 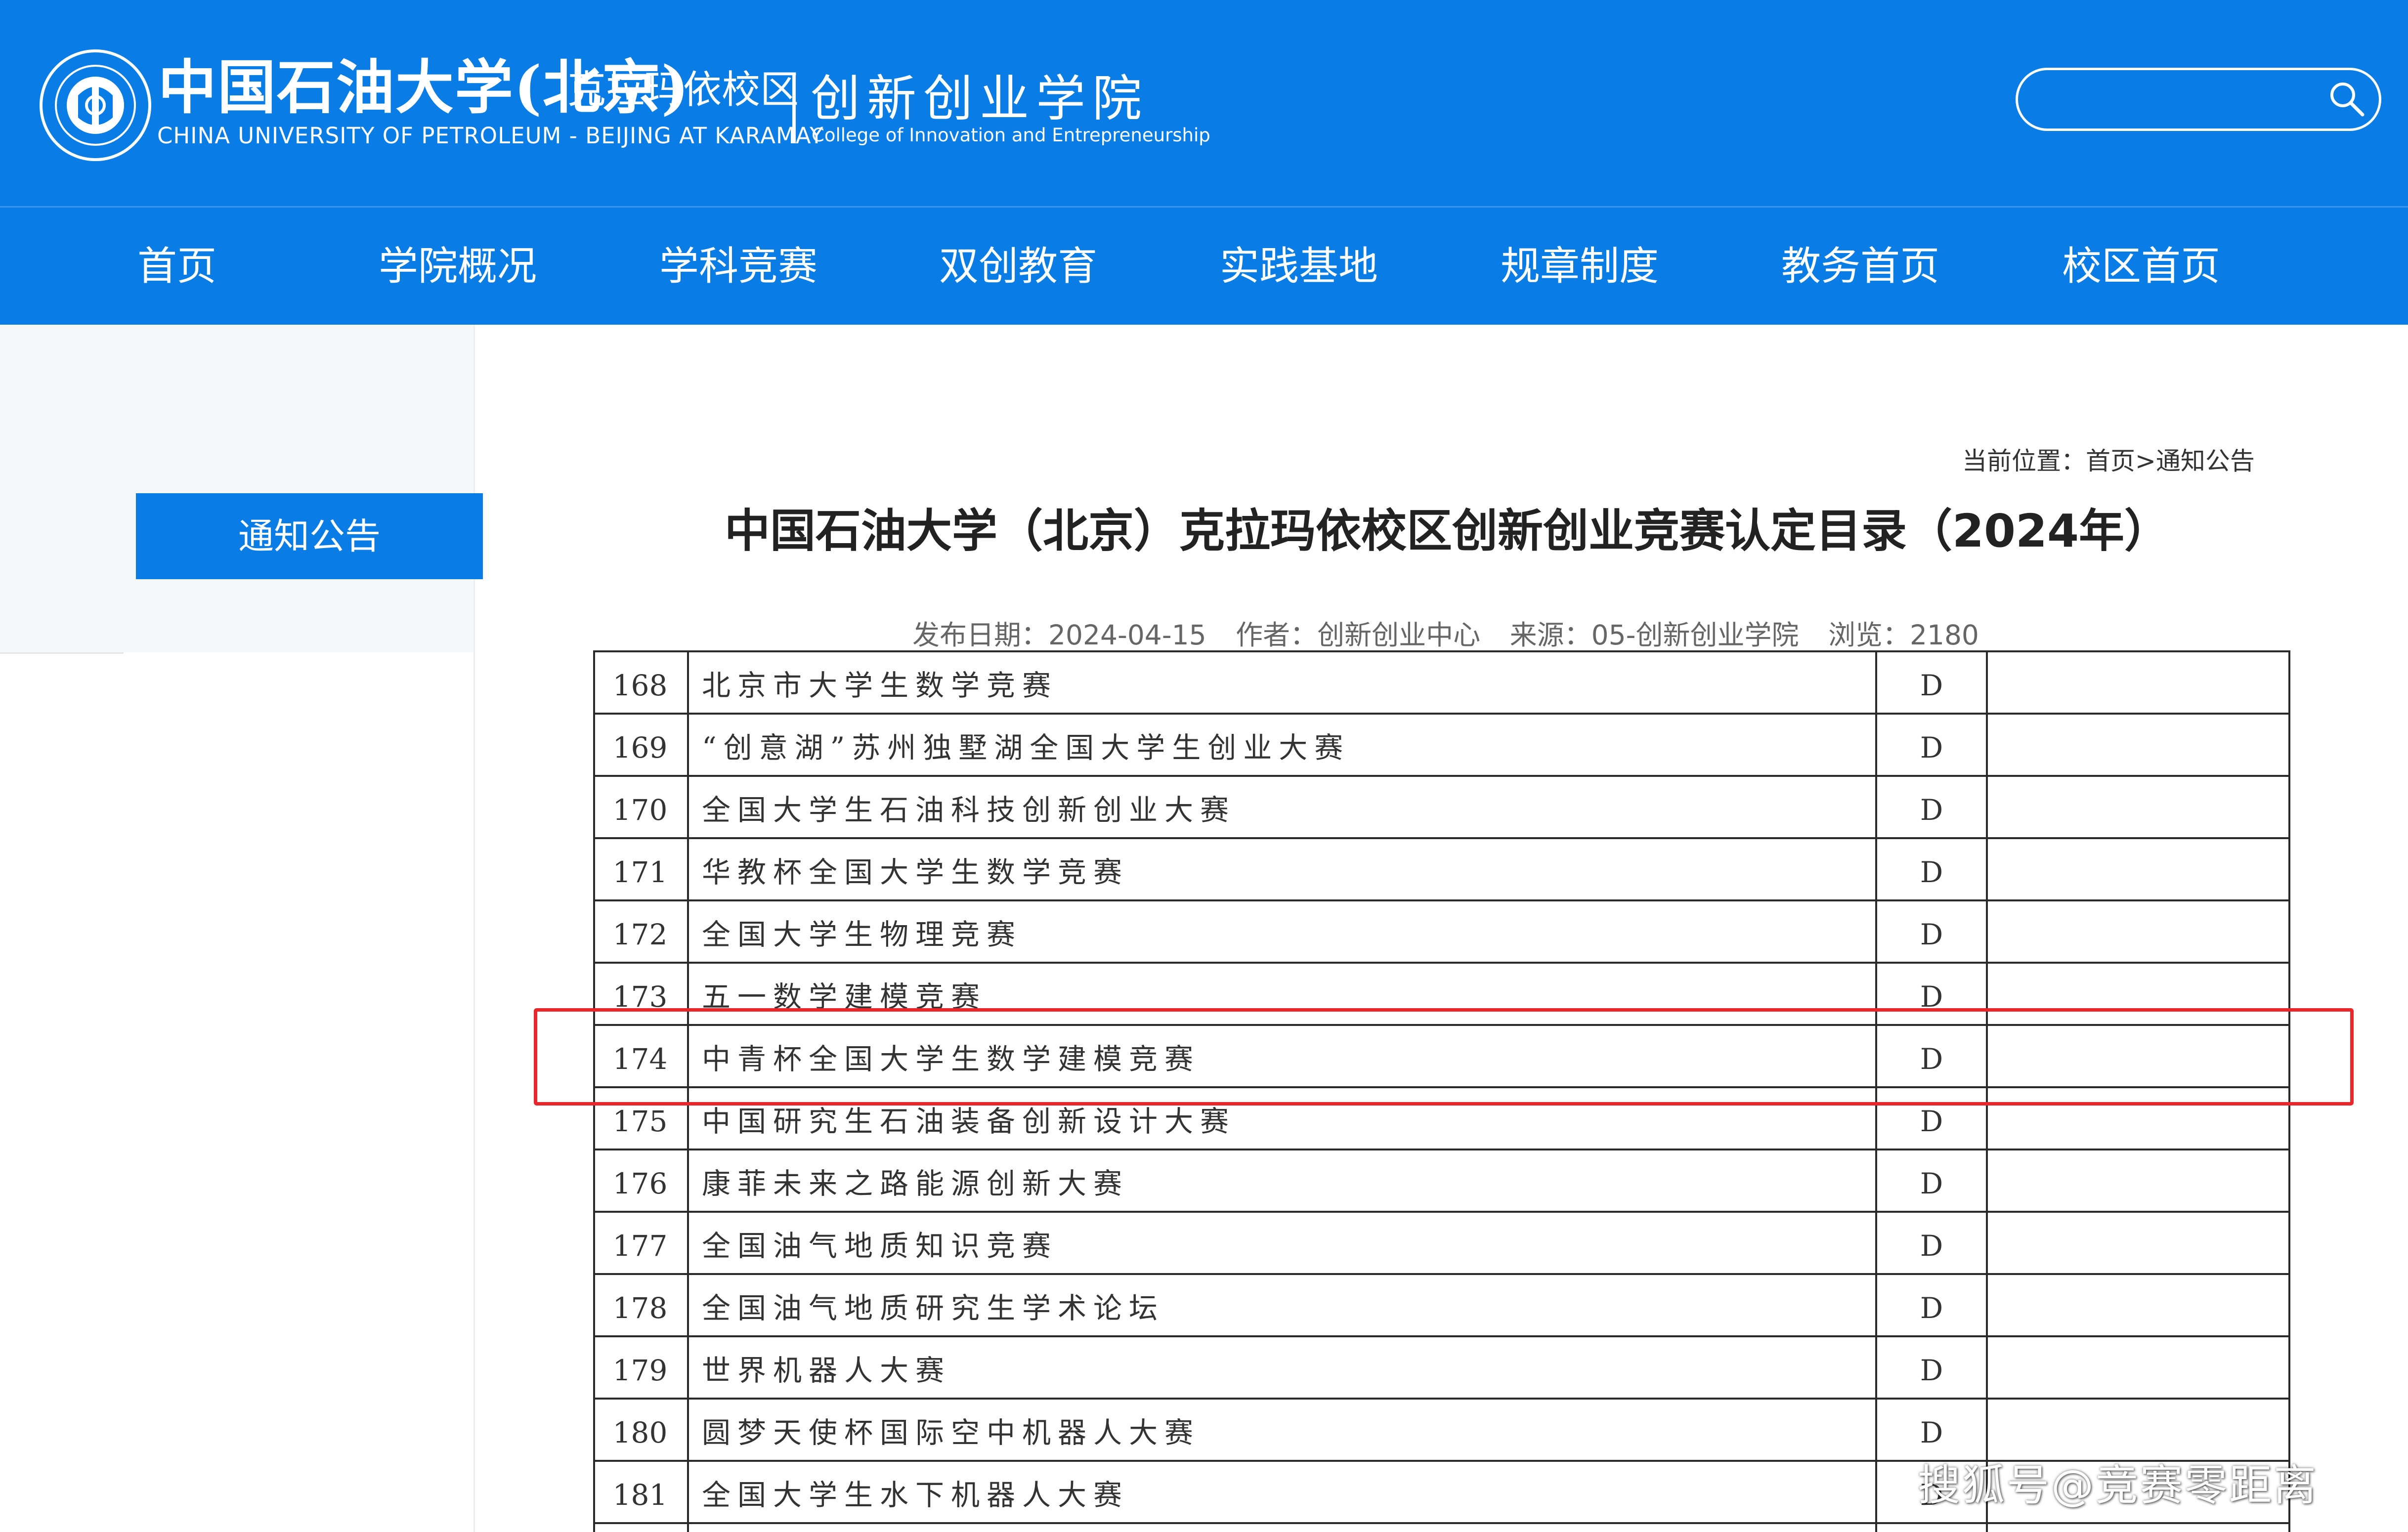 I want to click on table-row: 176 康菲未来之路能源创新大赛 D, so click(x=1442, y=1180).